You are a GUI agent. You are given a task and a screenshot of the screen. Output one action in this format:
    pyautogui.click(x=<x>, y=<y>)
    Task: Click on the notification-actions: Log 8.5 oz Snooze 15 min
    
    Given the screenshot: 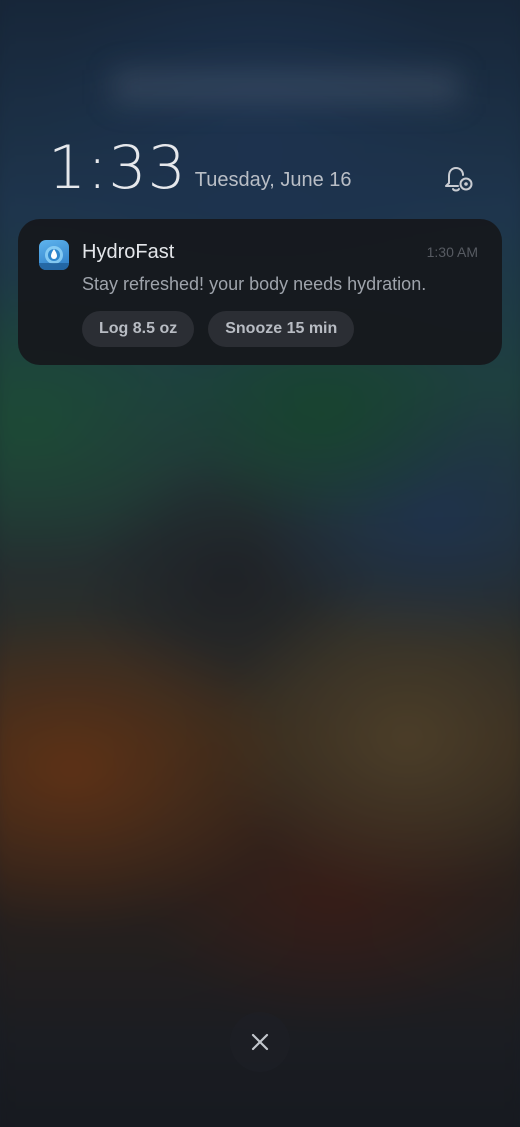 What is the action you would take?
    pyautogui.click(x=218, y=329)
    